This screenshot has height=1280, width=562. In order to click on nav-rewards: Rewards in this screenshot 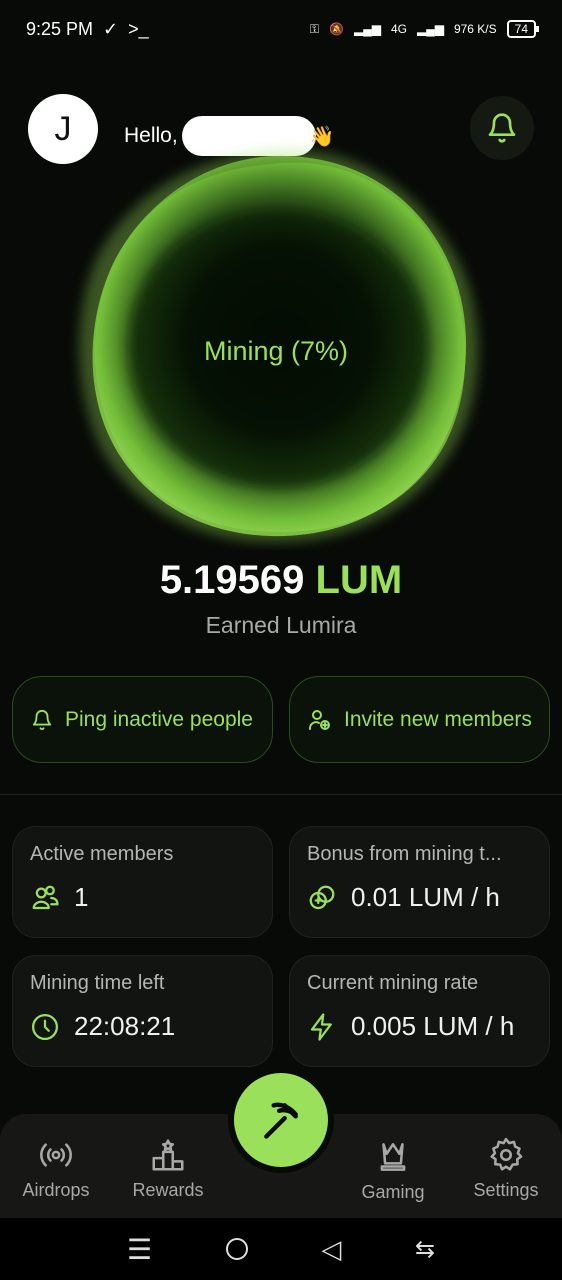, I will do `click(168, 1168)`.